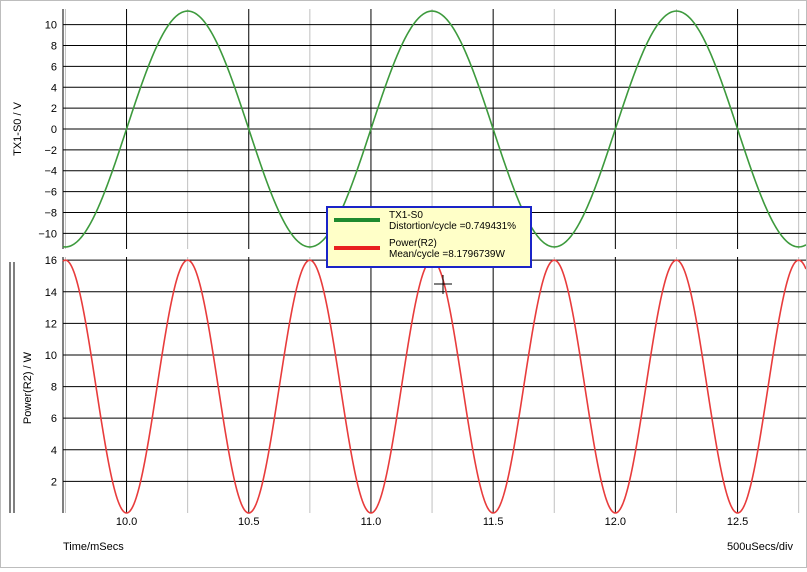  Describe the element at coordinates (371, 522) in the screenshot. I see `x-tick-label: 11.0` at that location.